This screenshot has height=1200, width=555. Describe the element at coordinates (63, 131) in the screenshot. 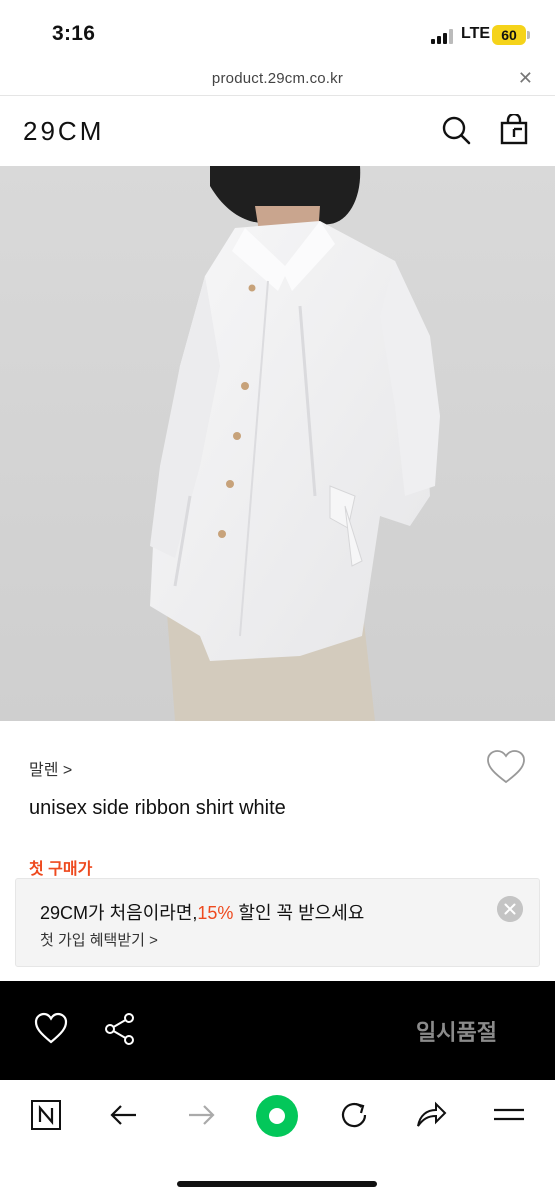

I see `site-logo: 29CM` at that location.